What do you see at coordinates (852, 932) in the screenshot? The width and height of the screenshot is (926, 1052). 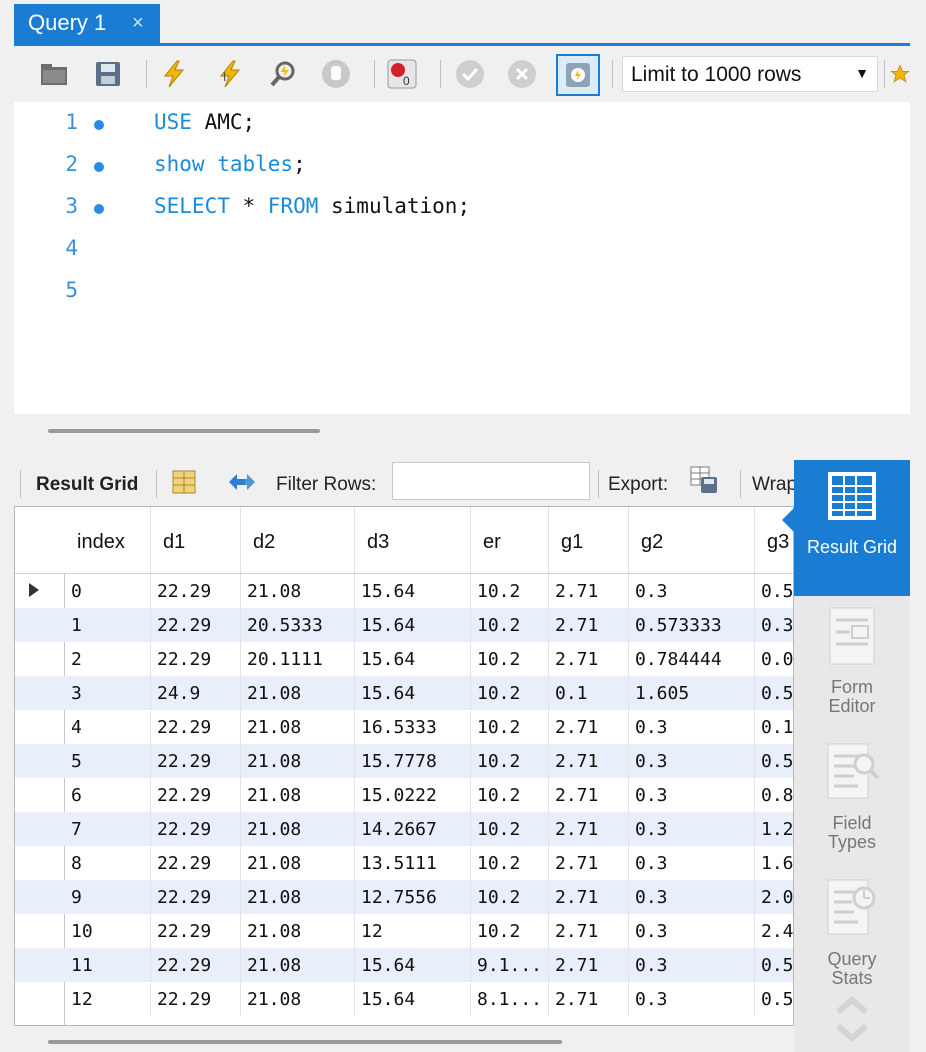 I see `query-stats-panel-button: Query Stats` at bounding box center [852, 932].